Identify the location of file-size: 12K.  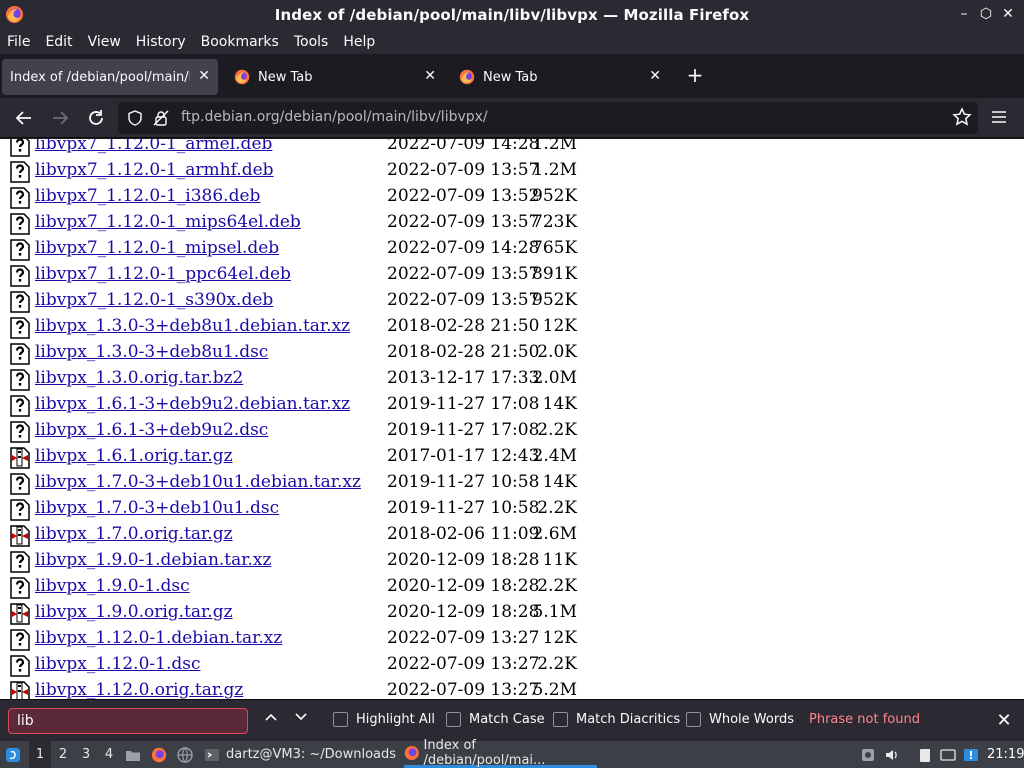
(559, 326).